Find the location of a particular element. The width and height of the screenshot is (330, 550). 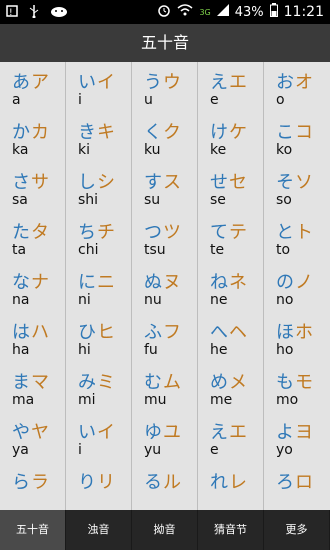

tab-3: 猜音节 is located at coordinates (231, 530).